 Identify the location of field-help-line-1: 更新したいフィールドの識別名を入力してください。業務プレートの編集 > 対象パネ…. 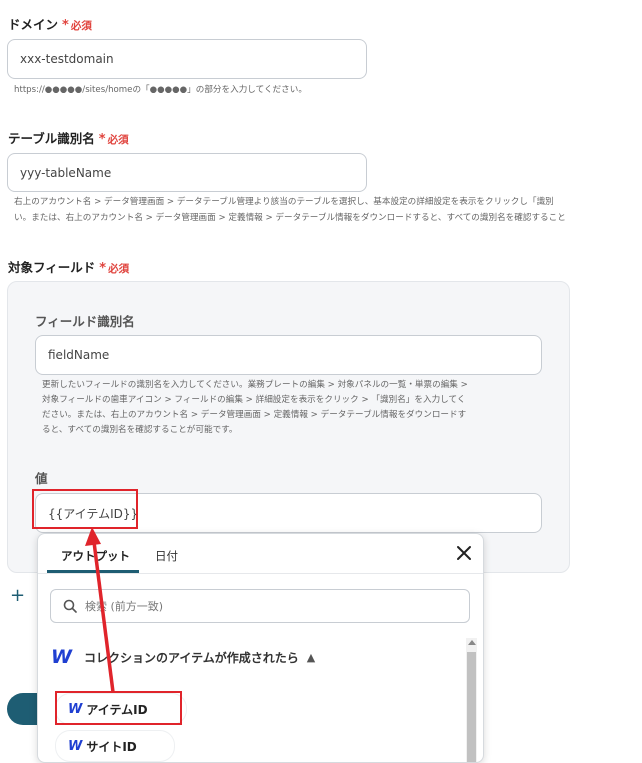
(255, 385).